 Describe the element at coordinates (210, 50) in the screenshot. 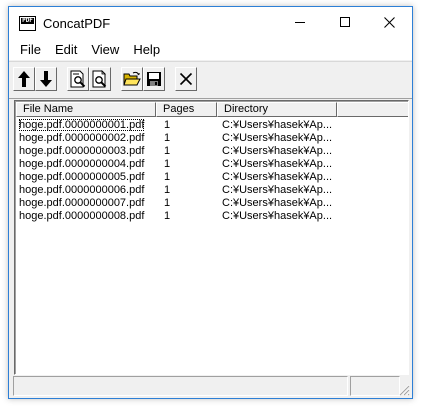

I see `menu-bar: File Edit View Help` at that location.